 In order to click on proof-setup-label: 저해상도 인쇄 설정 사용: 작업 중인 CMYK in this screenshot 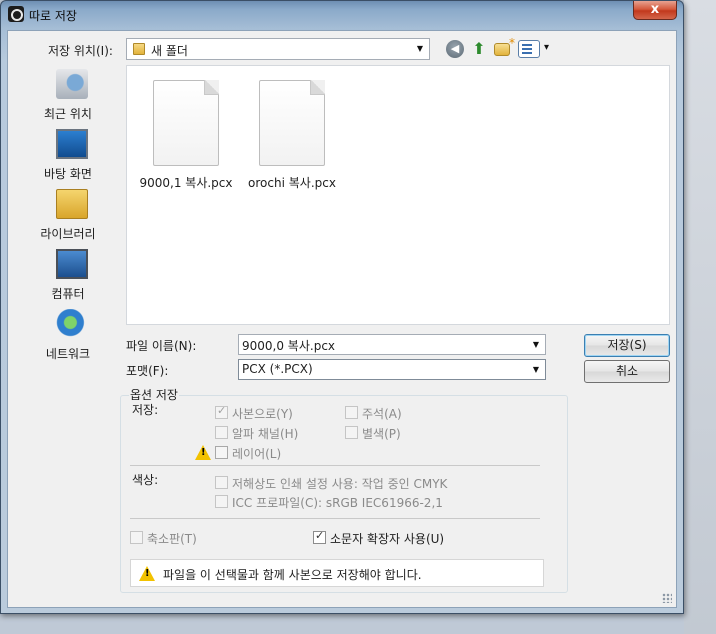, I will do `click(340, 484)`.